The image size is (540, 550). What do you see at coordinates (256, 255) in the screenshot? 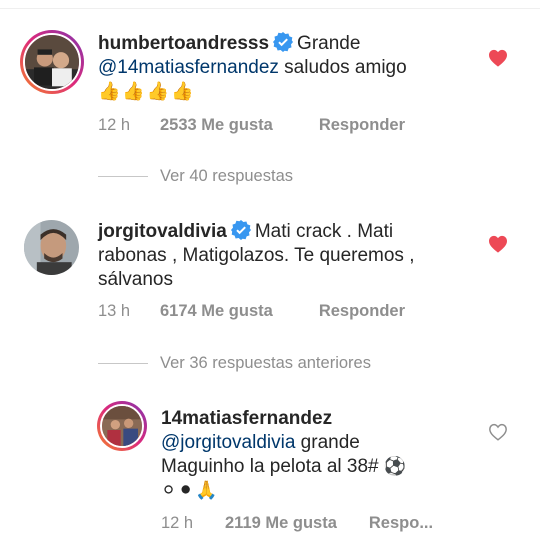
I see `comment-text-line2: rabonas , Matigolazos. Te queremos ,` at bounding box center [256, 255].